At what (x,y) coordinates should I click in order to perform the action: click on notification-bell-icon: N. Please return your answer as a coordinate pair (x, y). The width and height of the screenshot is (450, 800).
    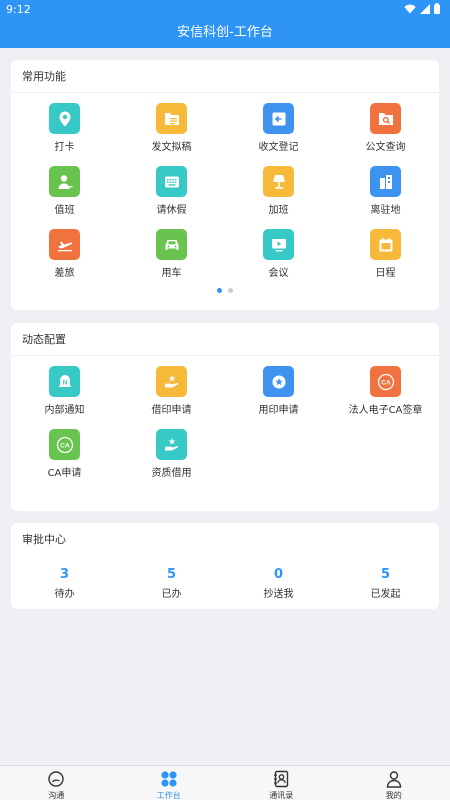
    Looking at the image, I should click on (64, 381).